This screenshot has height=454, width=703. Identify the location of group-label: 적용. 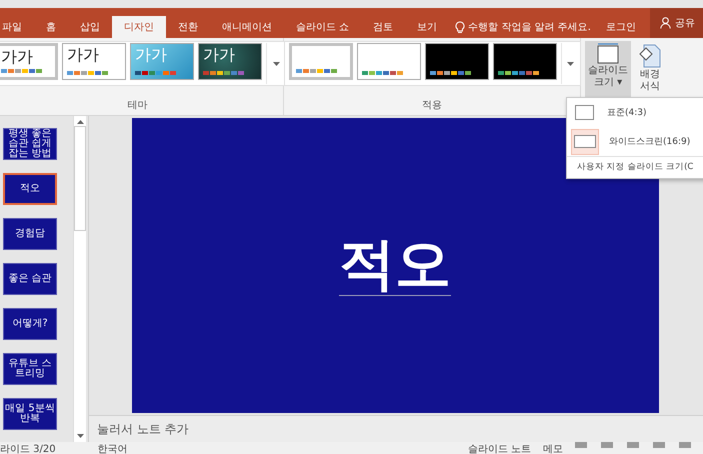
(432, 105).